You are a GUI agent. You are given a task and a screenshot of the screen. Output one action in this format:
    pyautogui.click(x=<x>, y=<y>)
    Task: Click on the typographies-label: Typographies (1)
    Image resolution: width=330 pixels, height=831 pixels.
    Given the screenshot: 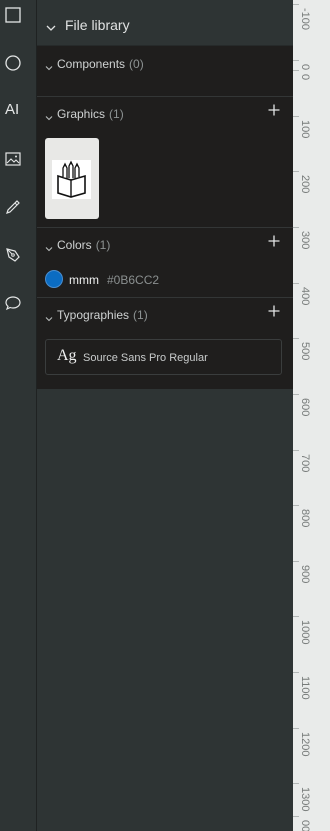 What is the action you would take?
    pyautogui.click(x=102, y=315)
    